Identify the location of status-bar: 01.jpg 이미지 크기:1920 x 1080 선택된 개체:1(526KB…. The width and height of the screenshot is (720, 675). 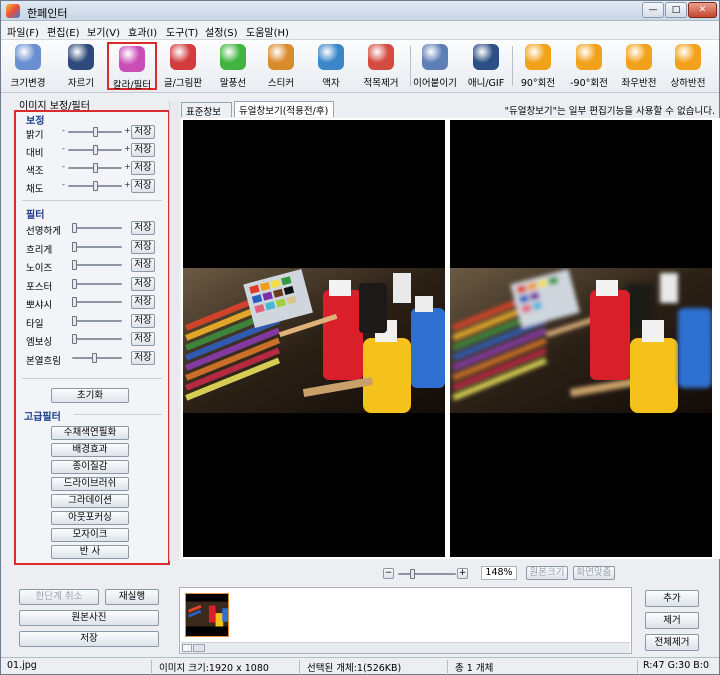
(360, 665).